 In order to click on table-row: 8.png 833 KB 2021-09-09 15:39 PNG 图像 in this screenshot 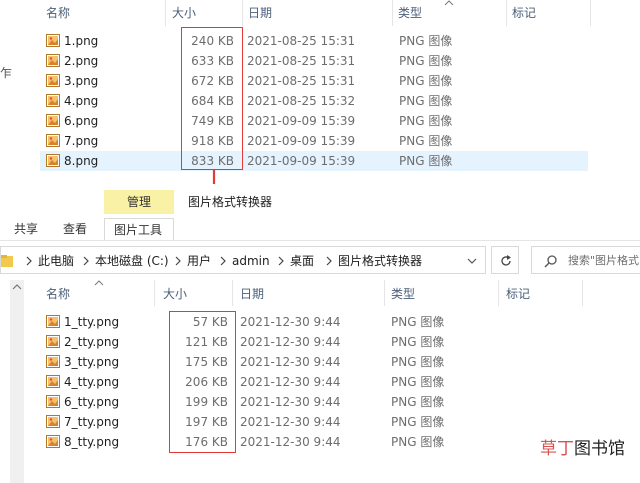, I will do `click(314, 161)`.